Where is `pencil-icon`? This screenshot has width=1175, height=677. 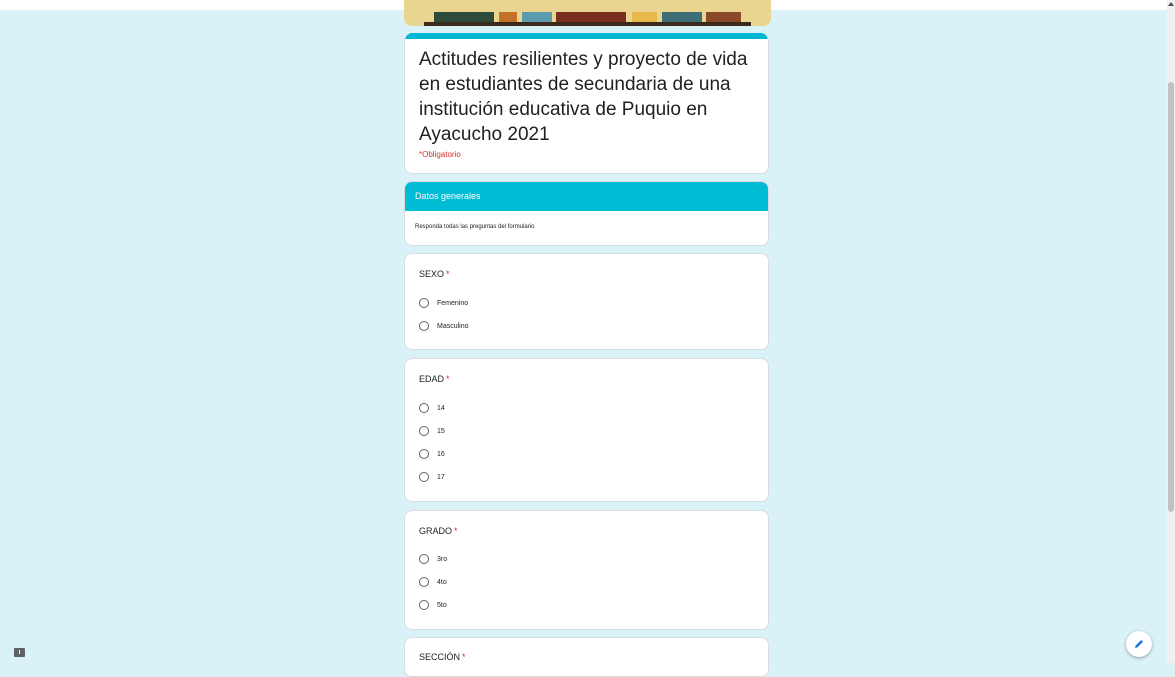 pencil-icon is located at coordinates (1139, 644).